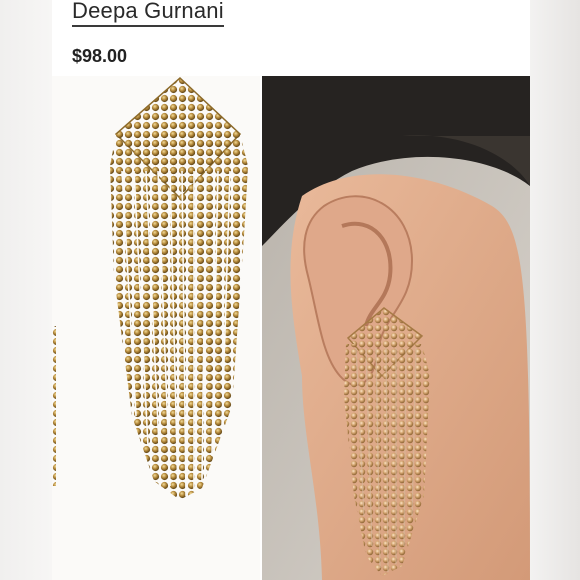 The image size is (580, 580). I want to click on left-margin, so click(26, 290).